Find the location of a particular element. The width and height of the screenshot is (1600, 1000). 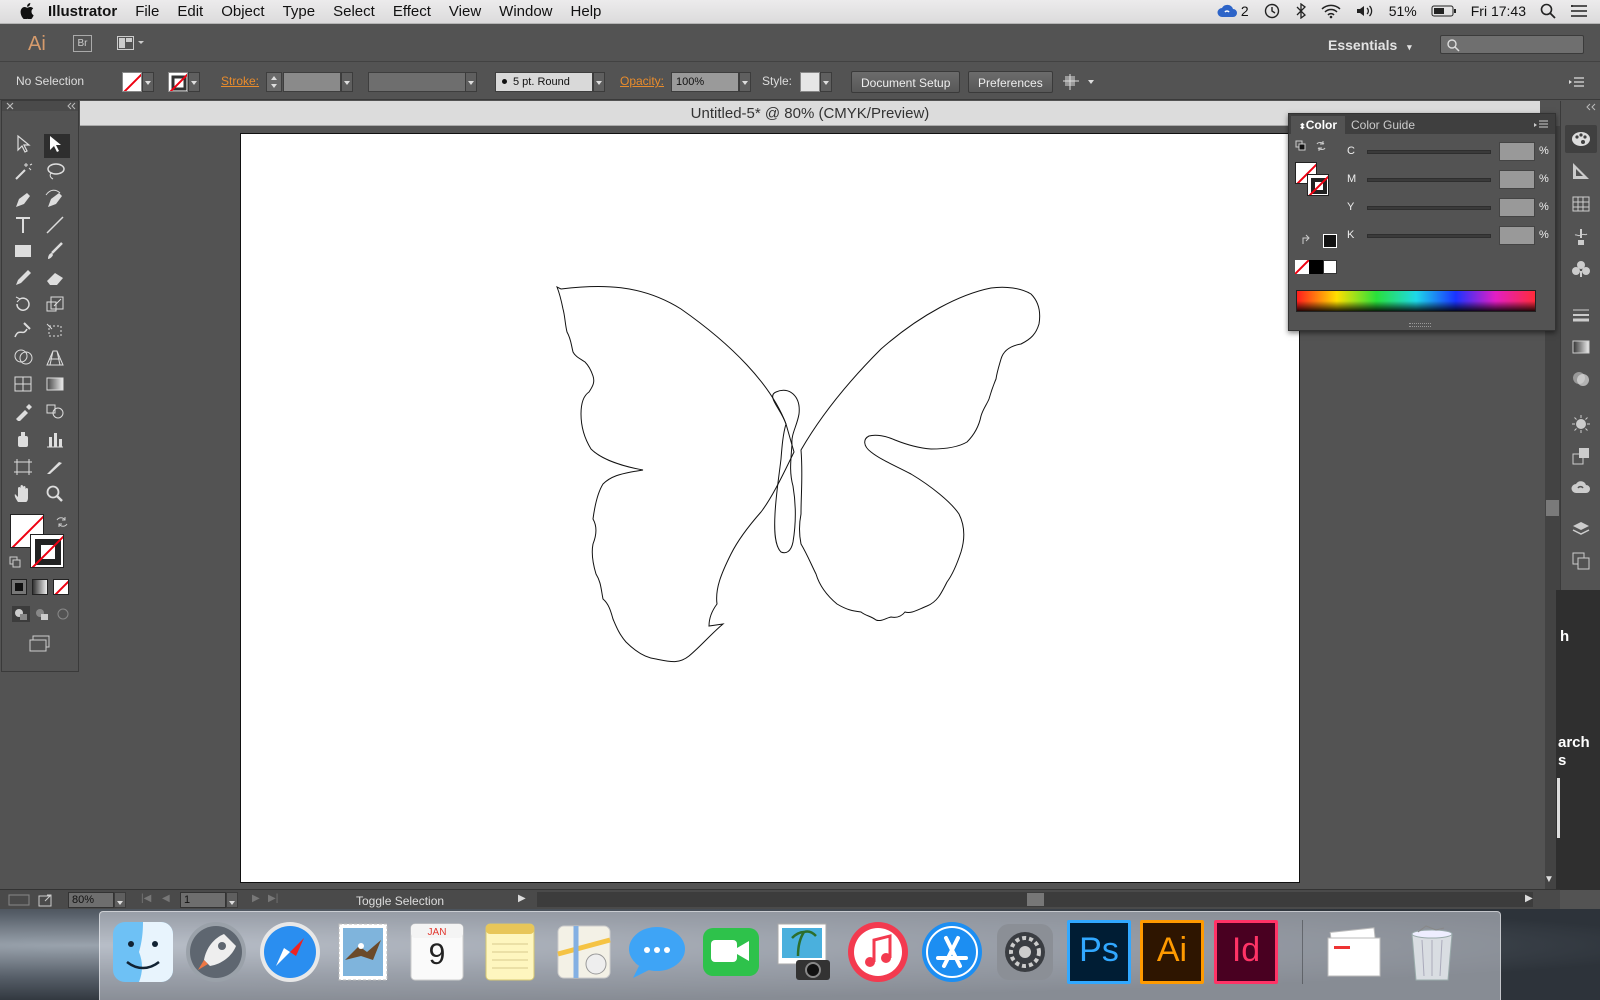

curvature-tool is located at coordinates (57, 201).